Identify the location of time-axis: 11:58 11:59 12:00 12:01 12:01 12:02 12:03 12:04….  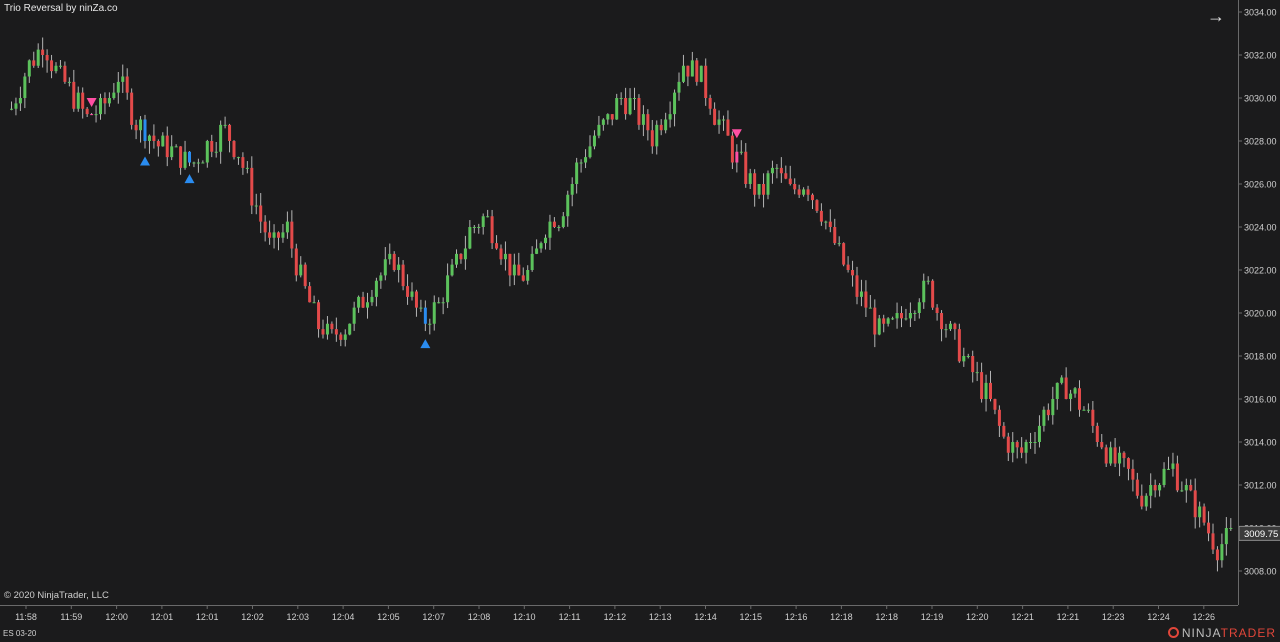
(619, 615).